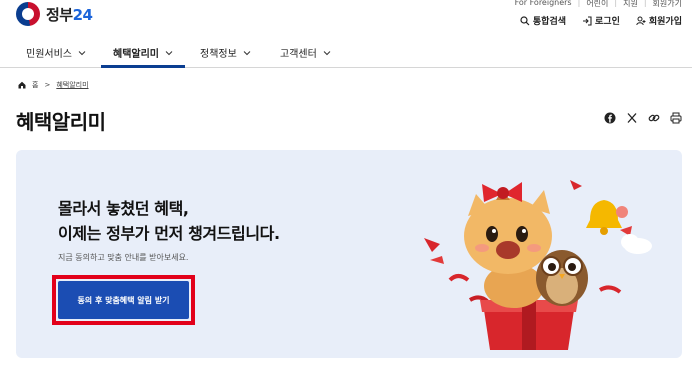  I want to click on nav-item-customer-center: 고객센터, so click(305, 52).